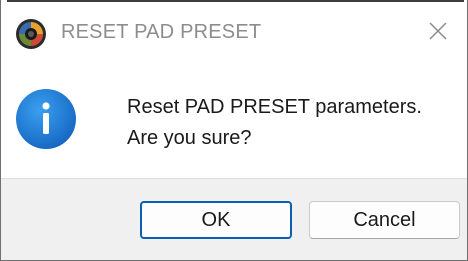 Image resolution: width=468 pixels, height=261 pixels. I want to click on app-logo-icon, so click(31, 34).